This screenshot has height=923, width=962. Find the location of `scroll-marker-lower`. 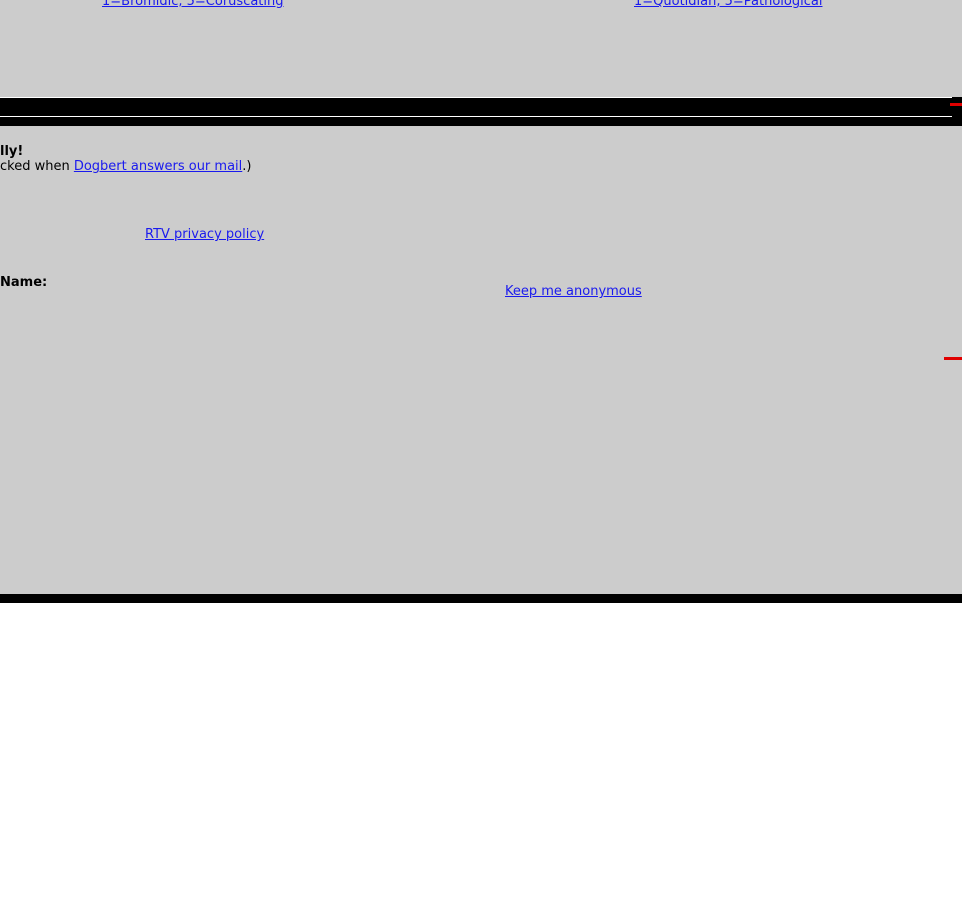

scroll-marker-lower is located at coordinates (953, 358).